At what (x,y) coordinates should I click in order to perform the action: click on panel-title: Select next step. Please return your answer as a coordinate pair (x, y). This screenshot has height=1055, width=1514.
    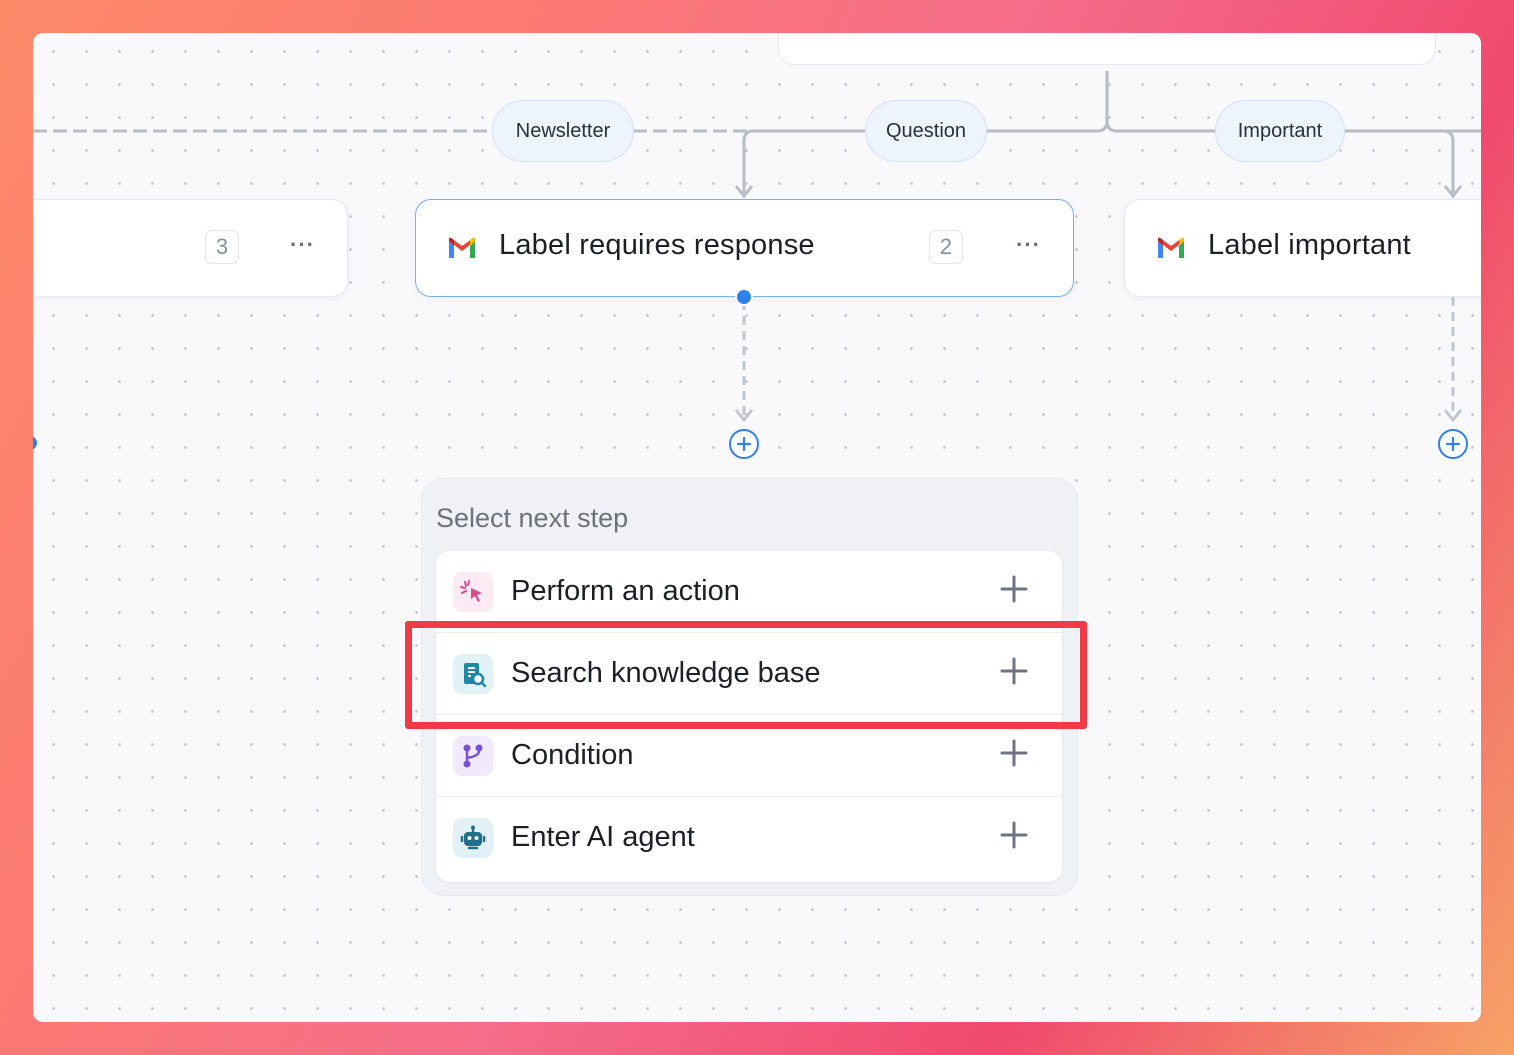
    Looking at the image, I should click on (532, 518).